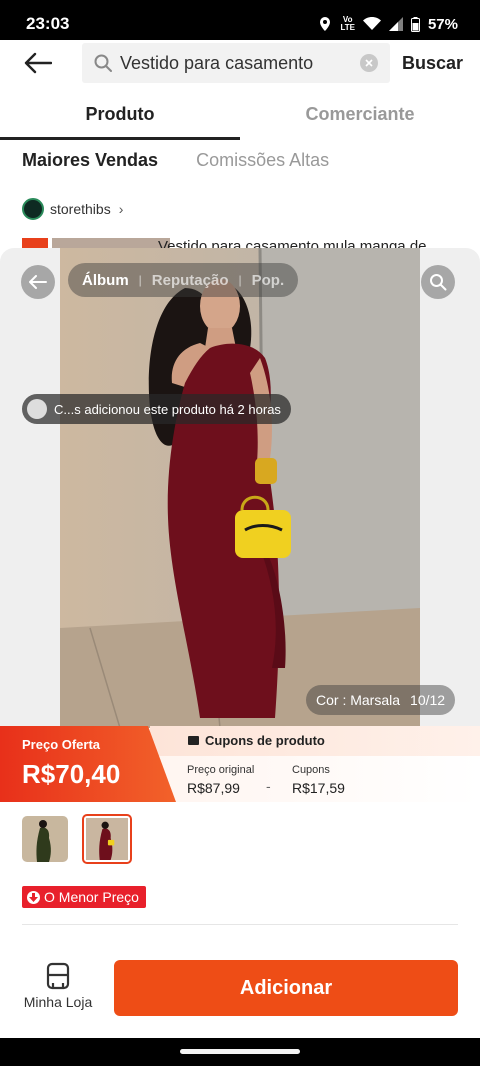  Describe the element at coordinates (33, 897) in the screenshot. I see `down-arrow-icon` at that location.